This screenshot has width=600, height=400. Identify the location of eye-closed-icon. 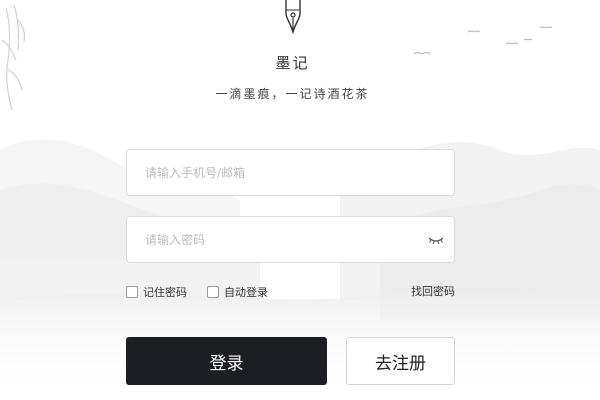
(436, 240).